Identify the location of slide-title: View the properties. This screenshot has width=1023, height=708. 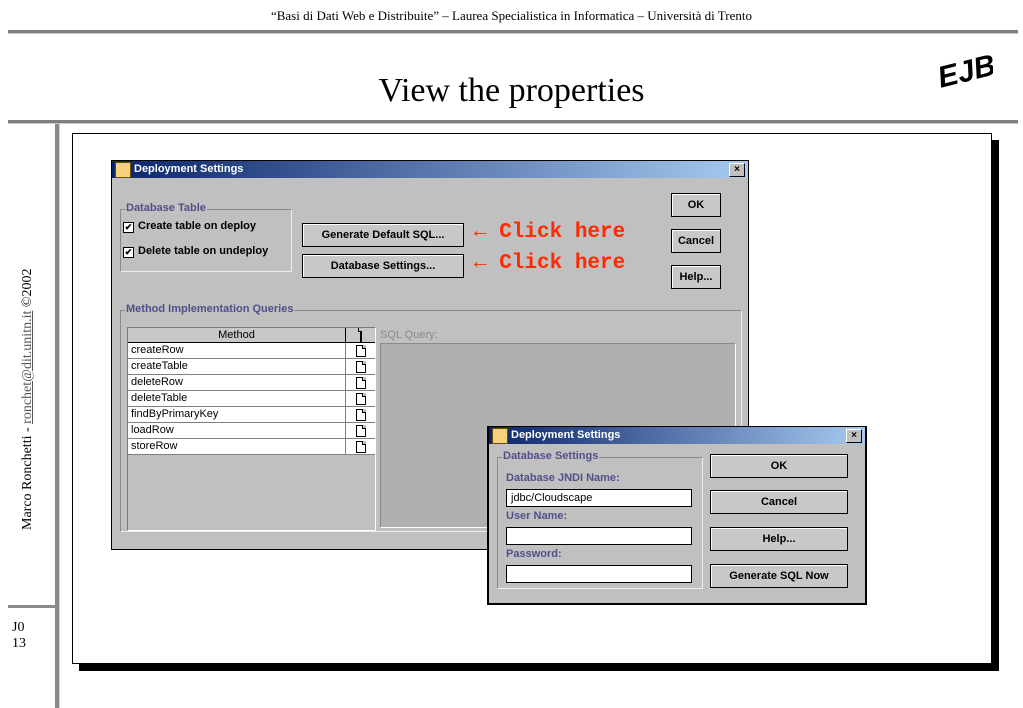
(511, 90).